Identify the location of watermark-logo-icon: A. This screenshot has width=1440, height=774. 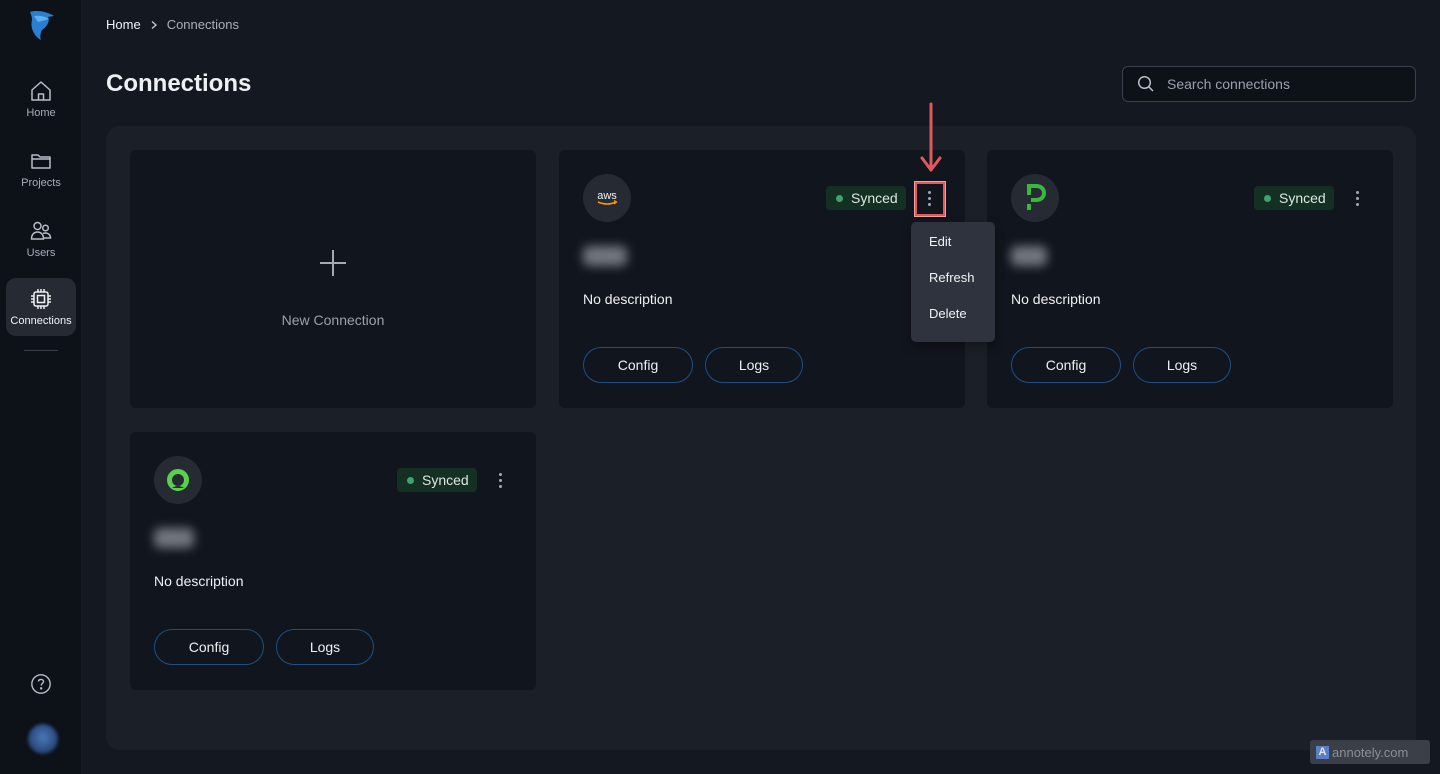
(1322, 752).